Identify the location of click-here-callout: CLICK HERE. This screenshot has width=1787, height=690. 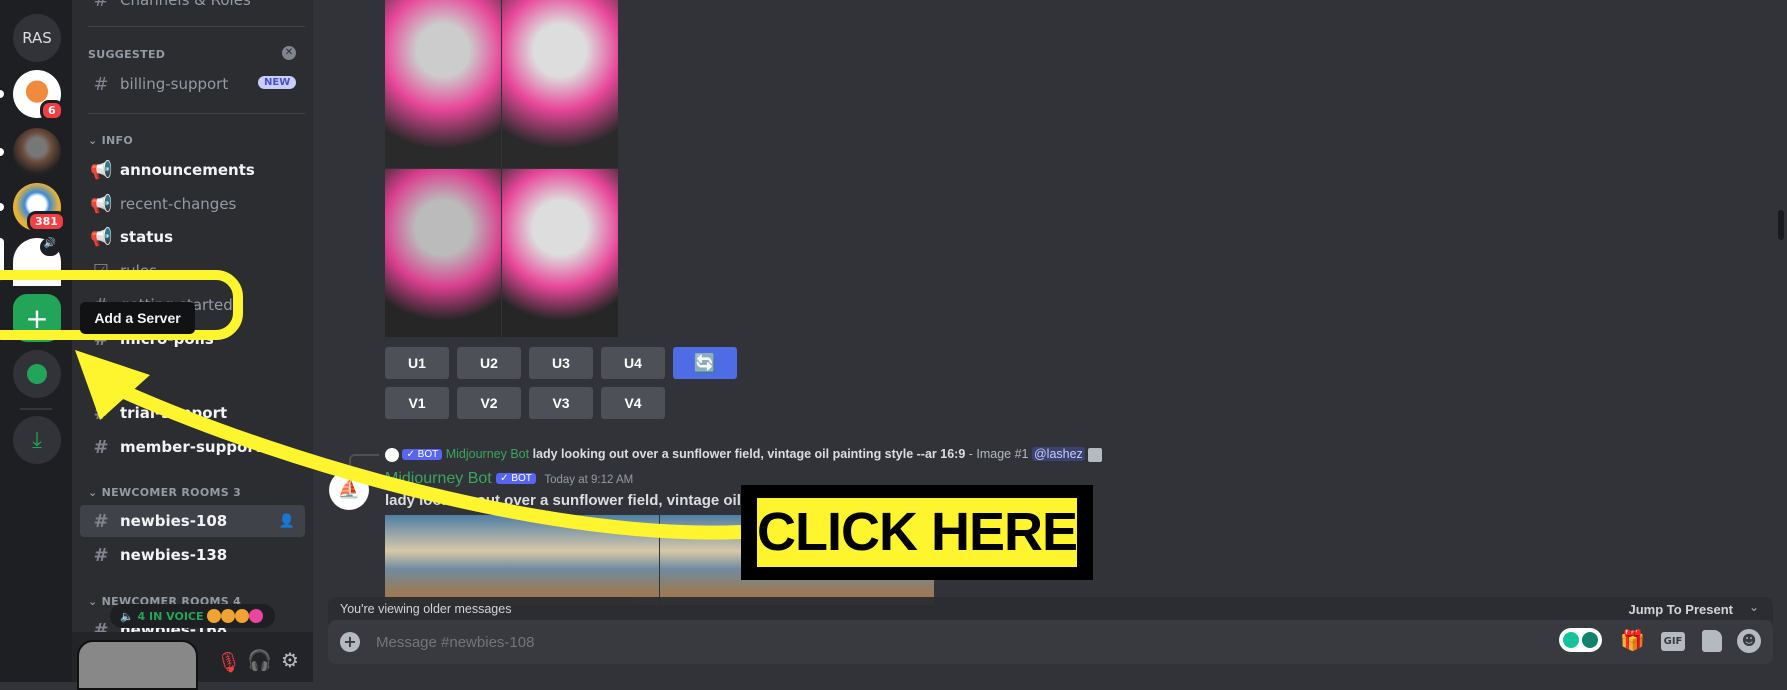
(917, 532).